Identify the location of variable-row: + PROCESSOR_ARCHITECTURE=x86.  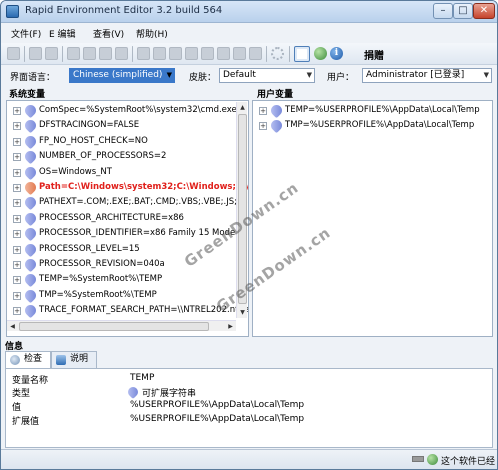
(127, 218).